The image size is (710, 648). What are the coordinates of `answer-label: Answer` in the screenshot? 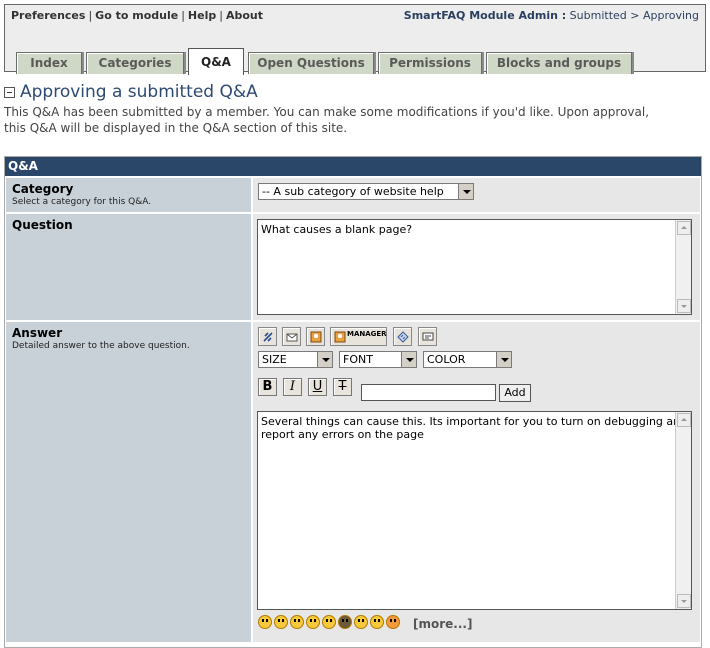 It's located at (37, 333).